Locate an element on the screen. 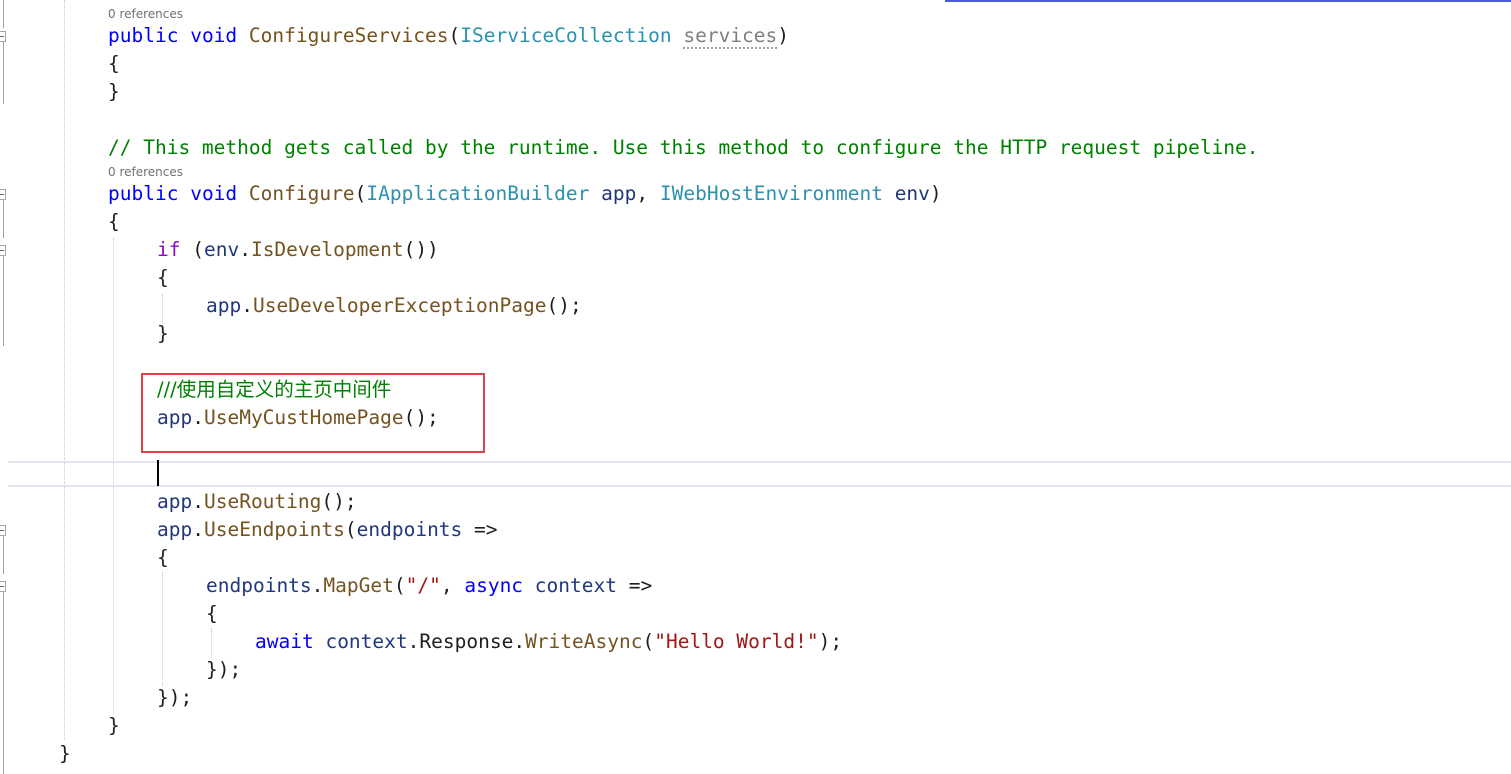 Image resolution: width=1511 pixels, height=774 pixels. variable: env is located at coordinates (221, 249).